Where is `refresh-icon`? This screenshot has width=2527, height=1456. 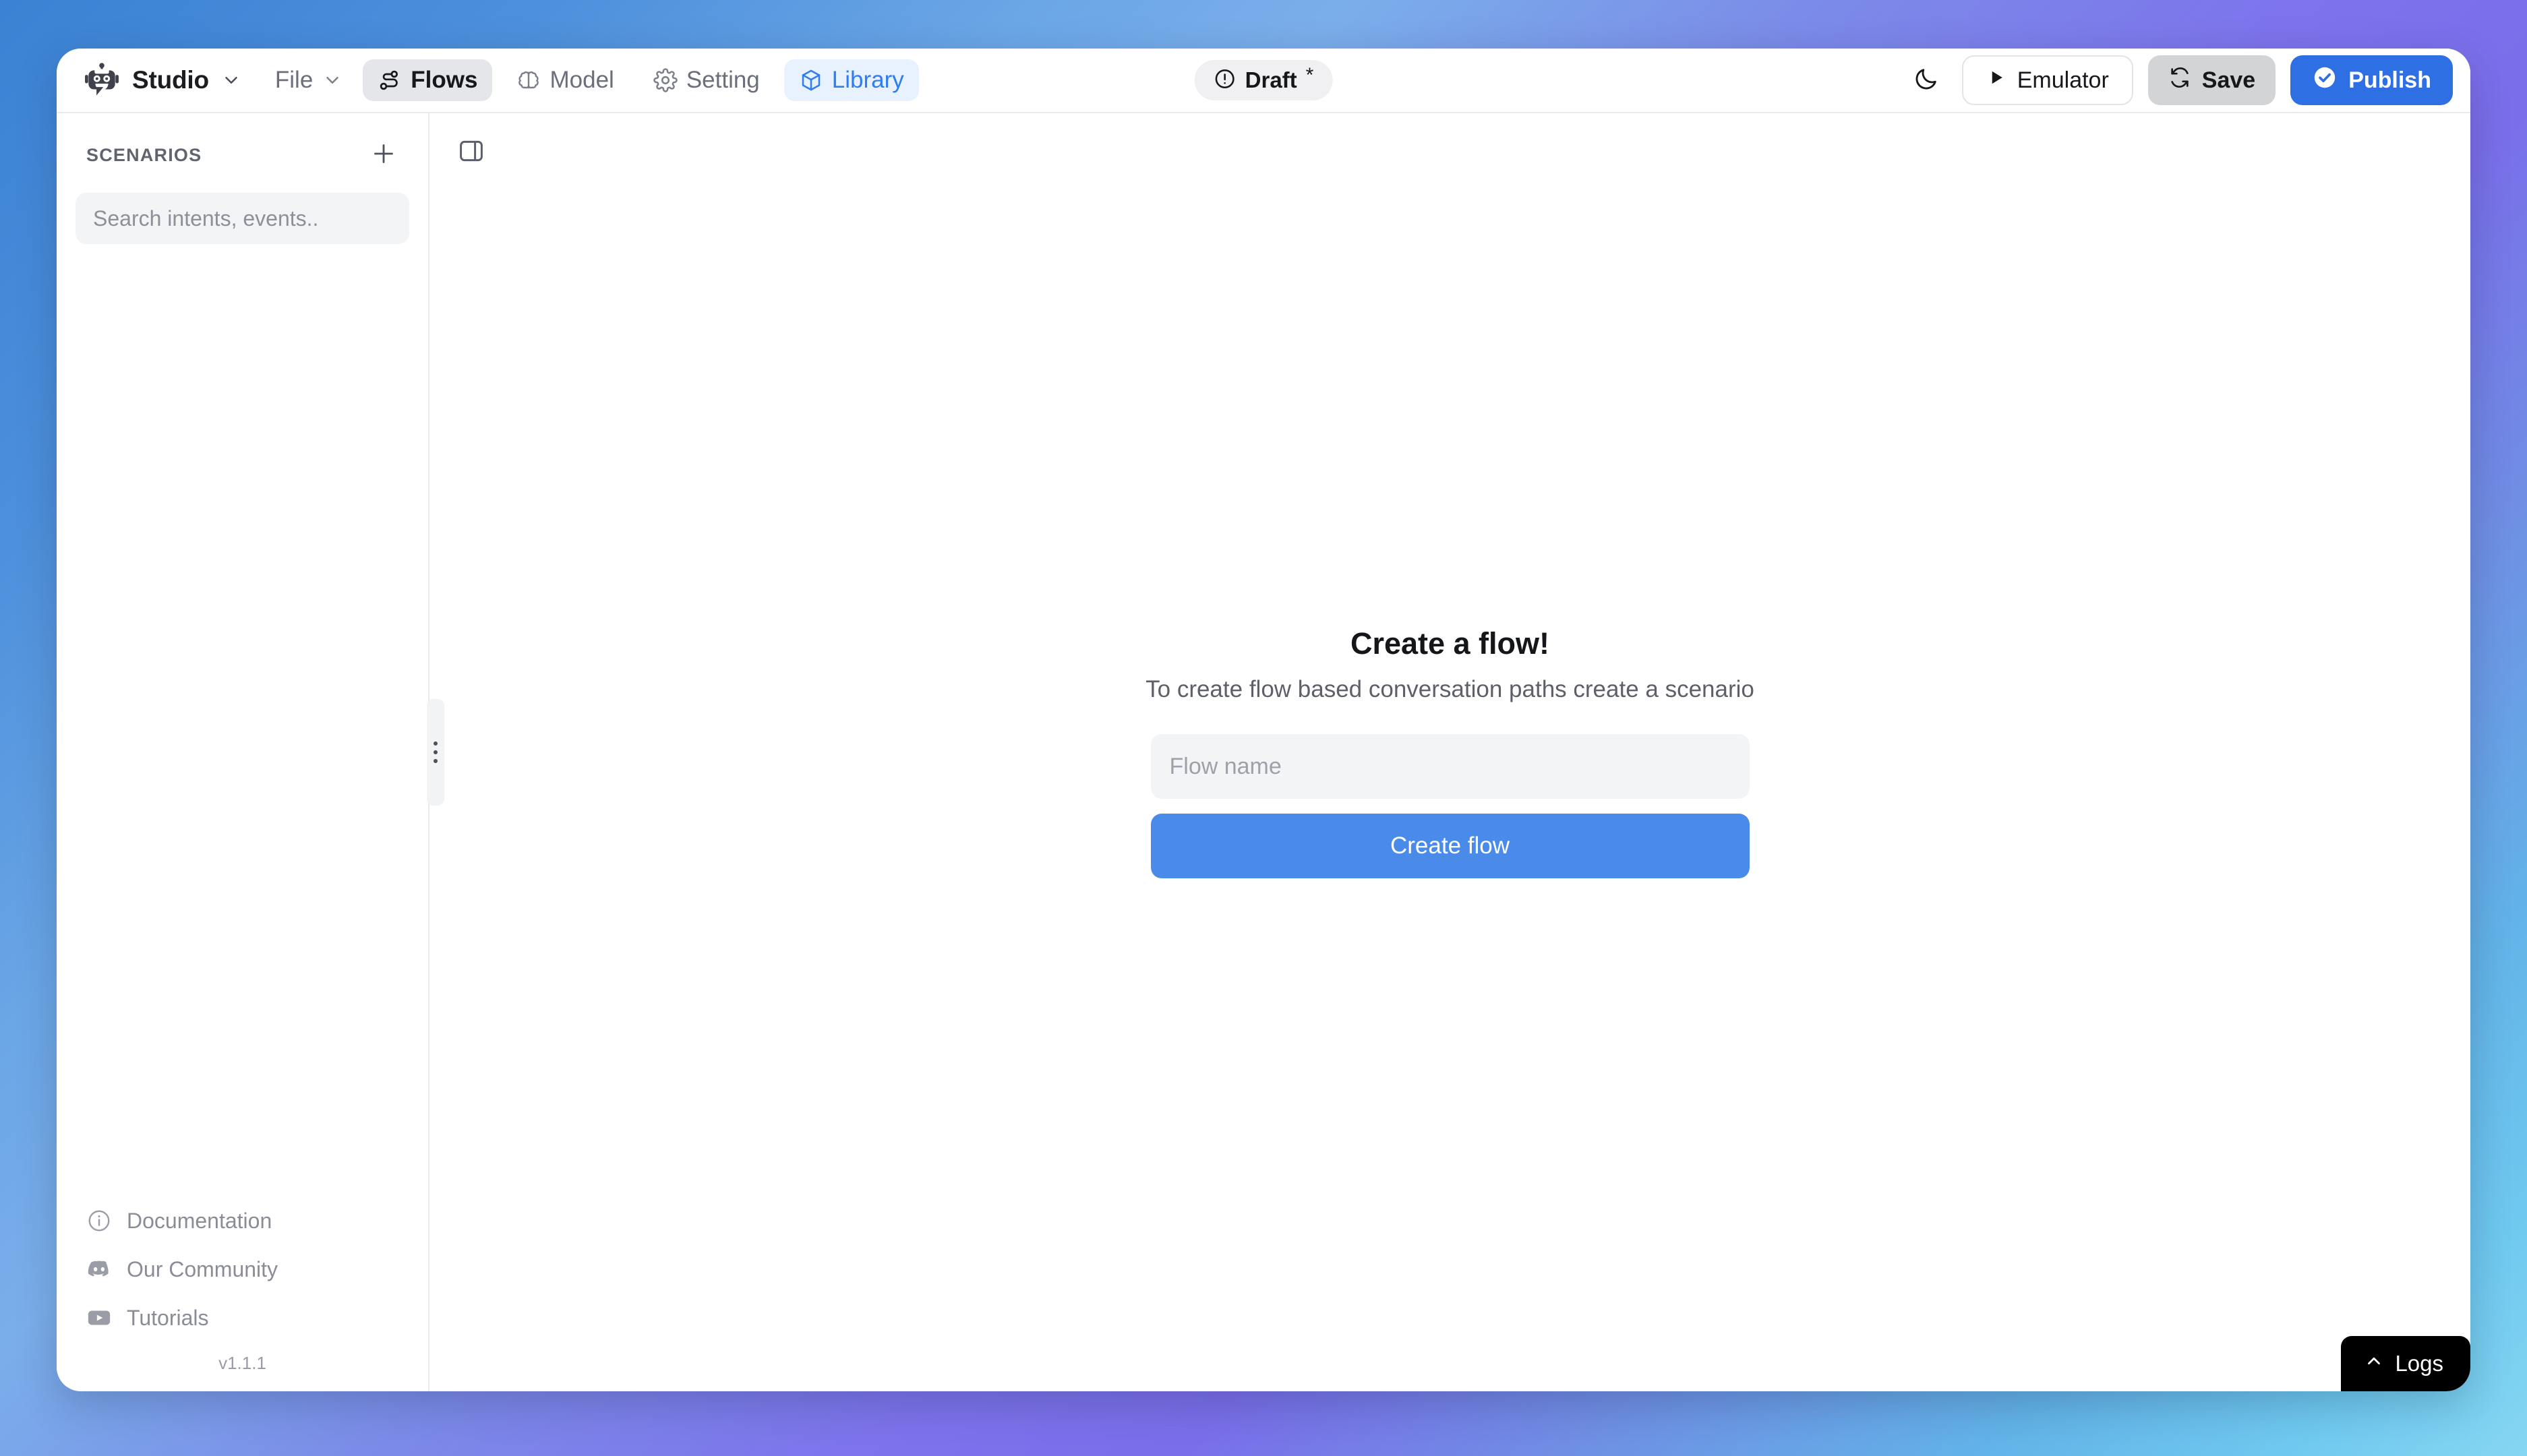
refresh-icon is located at coordinates (2179, 80).